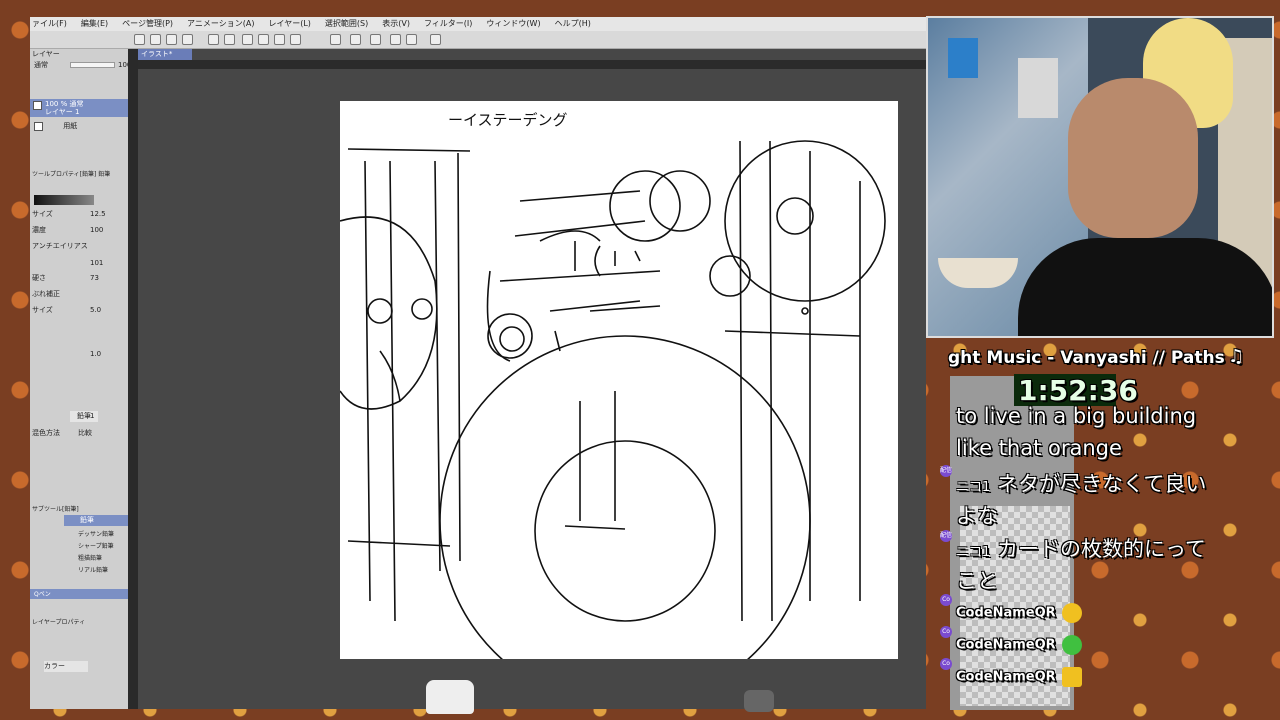 Image resolution: width=1280 pixels, height=720 pixels. I want to click on laughing-face-emote, so click(1071, 613).